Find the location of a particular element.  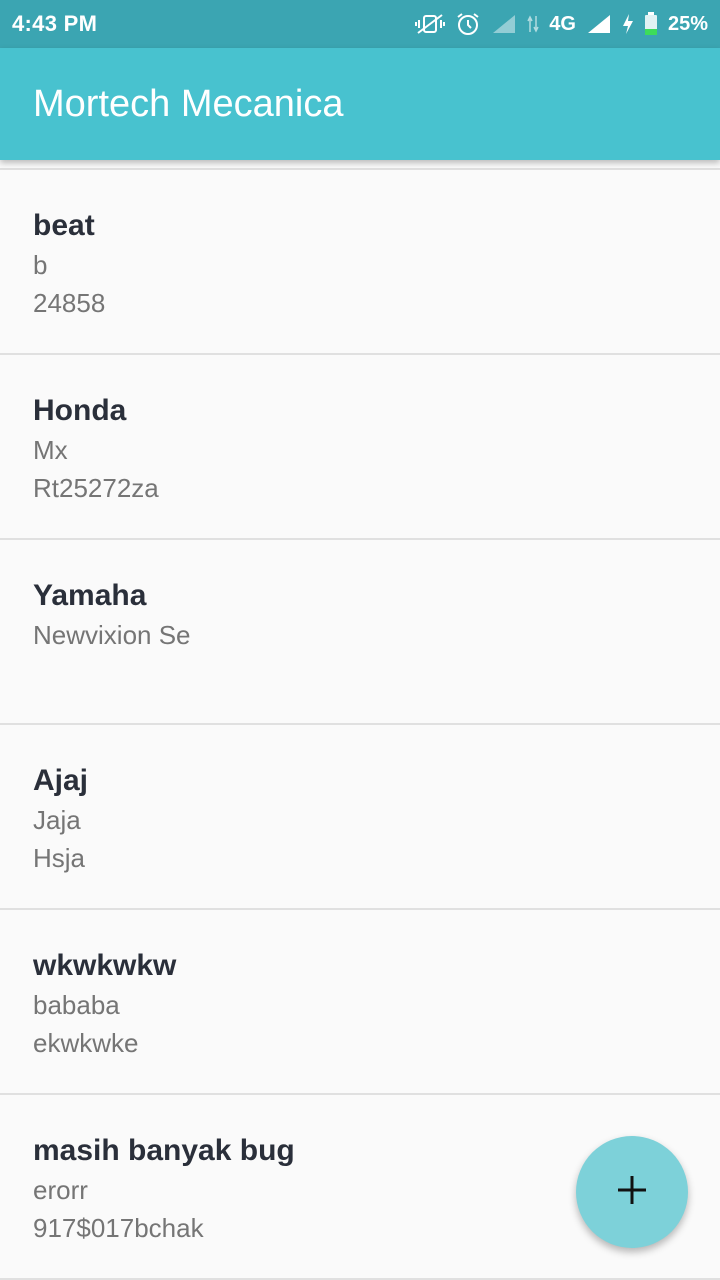

status-time: 4:43 PM is located at coordinates (55, 23).